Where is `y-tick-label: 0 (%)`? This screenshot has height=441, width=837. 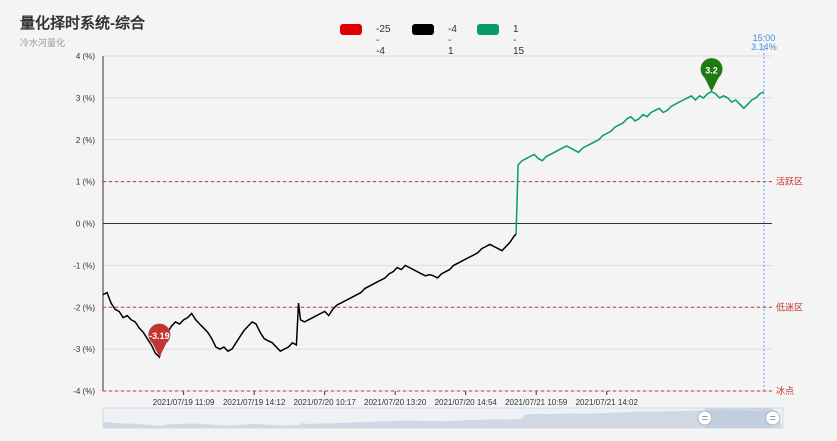
y-tick-label: 0 (%) is located at coordinates (85, 224).